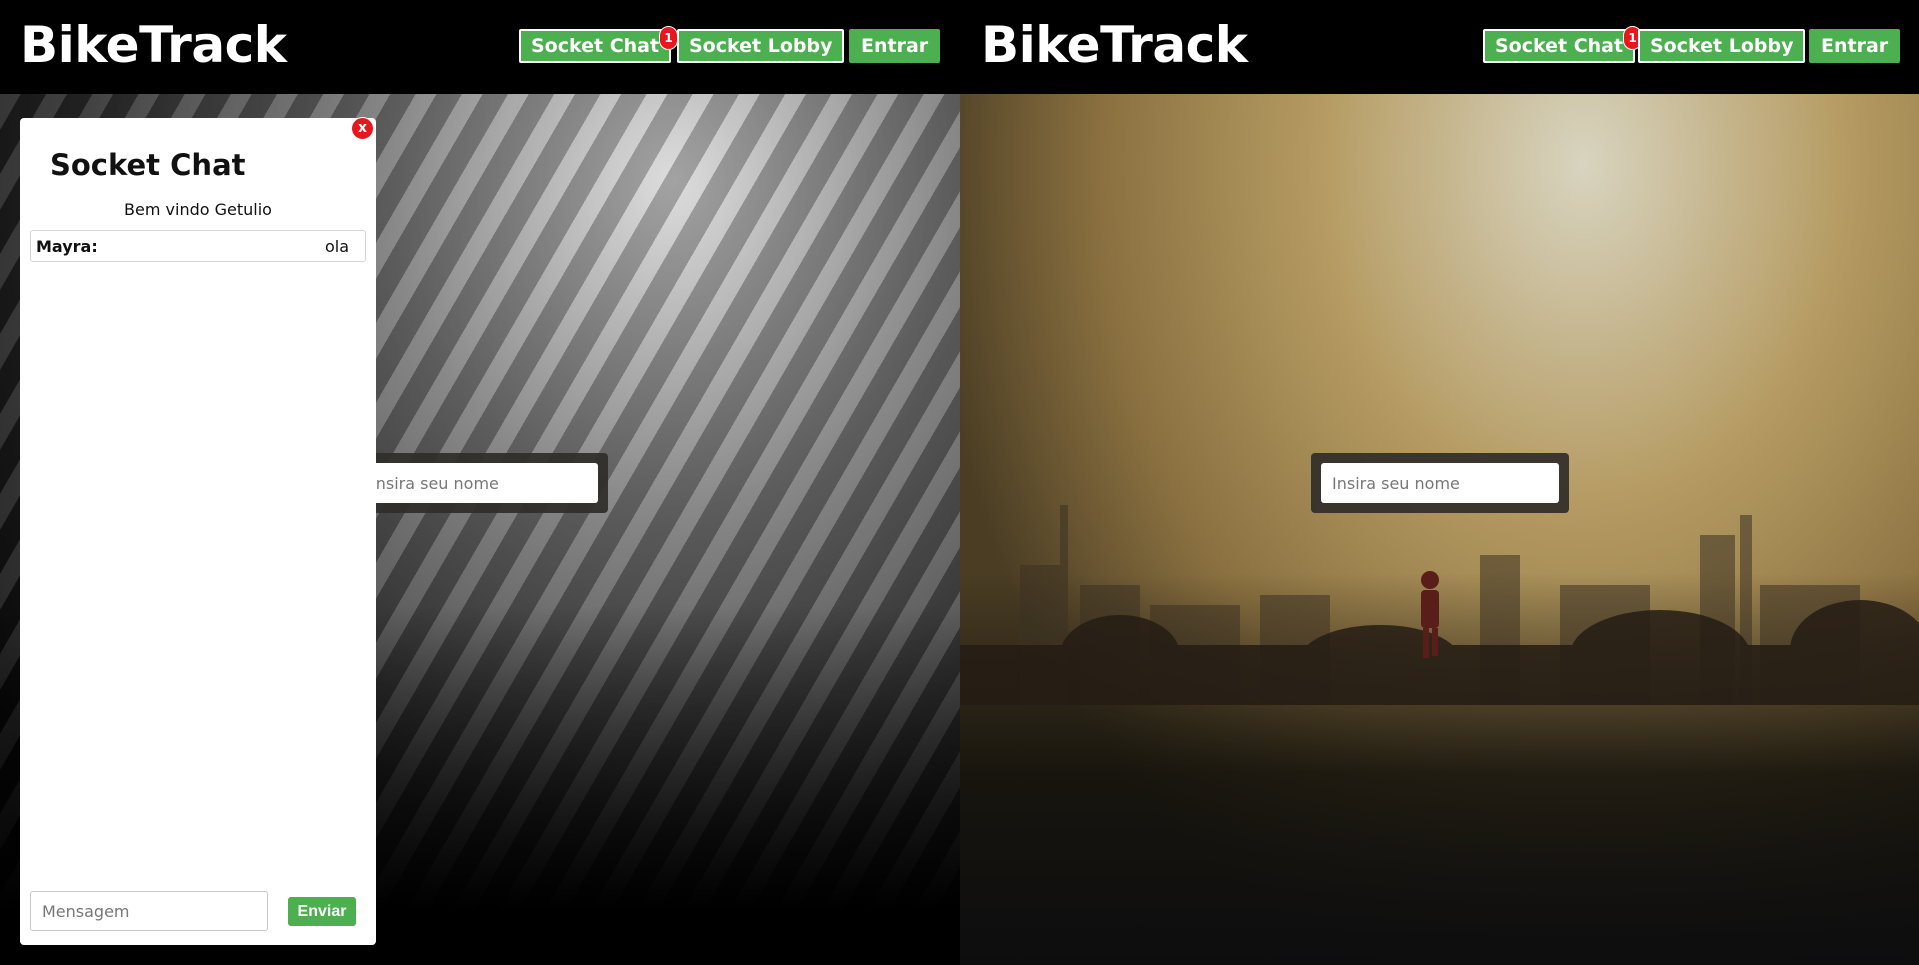  Describe the element at coordinates (149, 911) in the screenshot. I see `message-input` at that location.